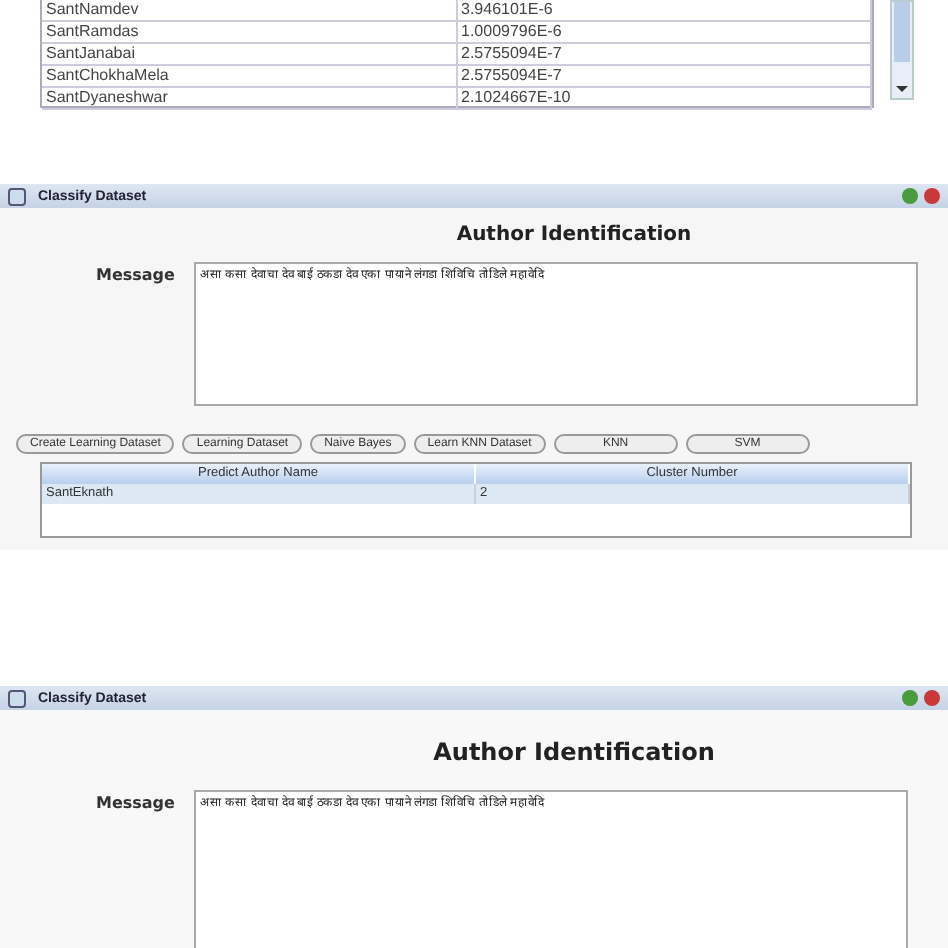  Describe the element at coordinates (902, 89) in the screenshot. I see `down-arrow-icon` at that location.